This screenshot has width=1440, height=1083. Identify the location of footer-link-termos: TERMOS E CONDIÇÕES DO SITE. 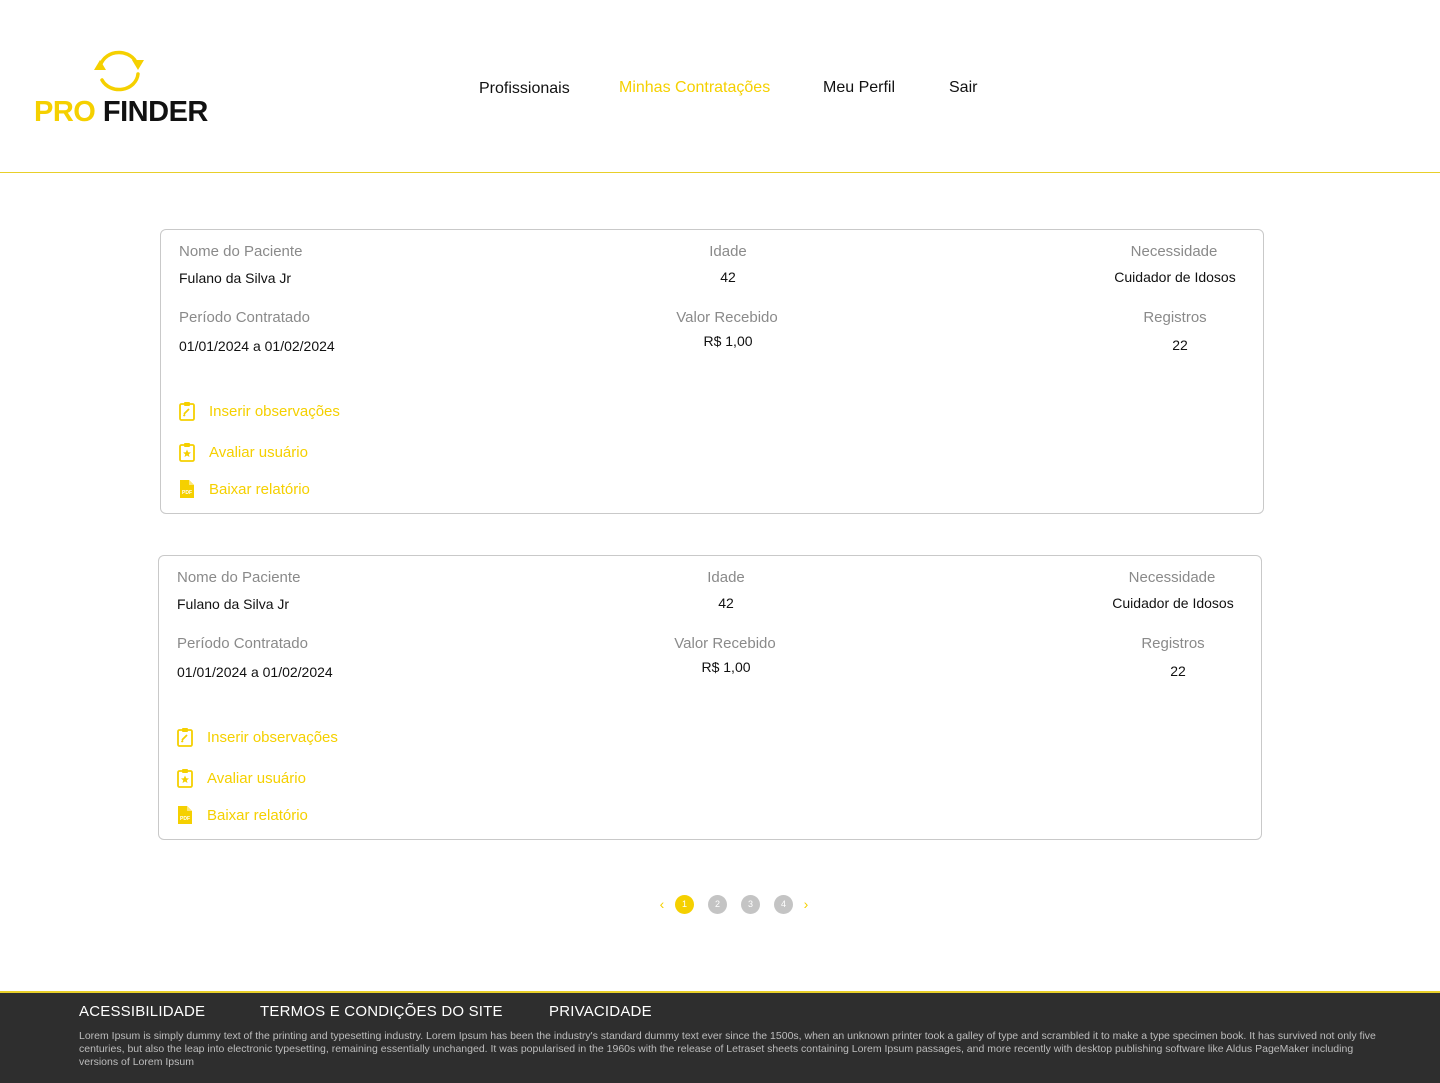
(381, 1011).